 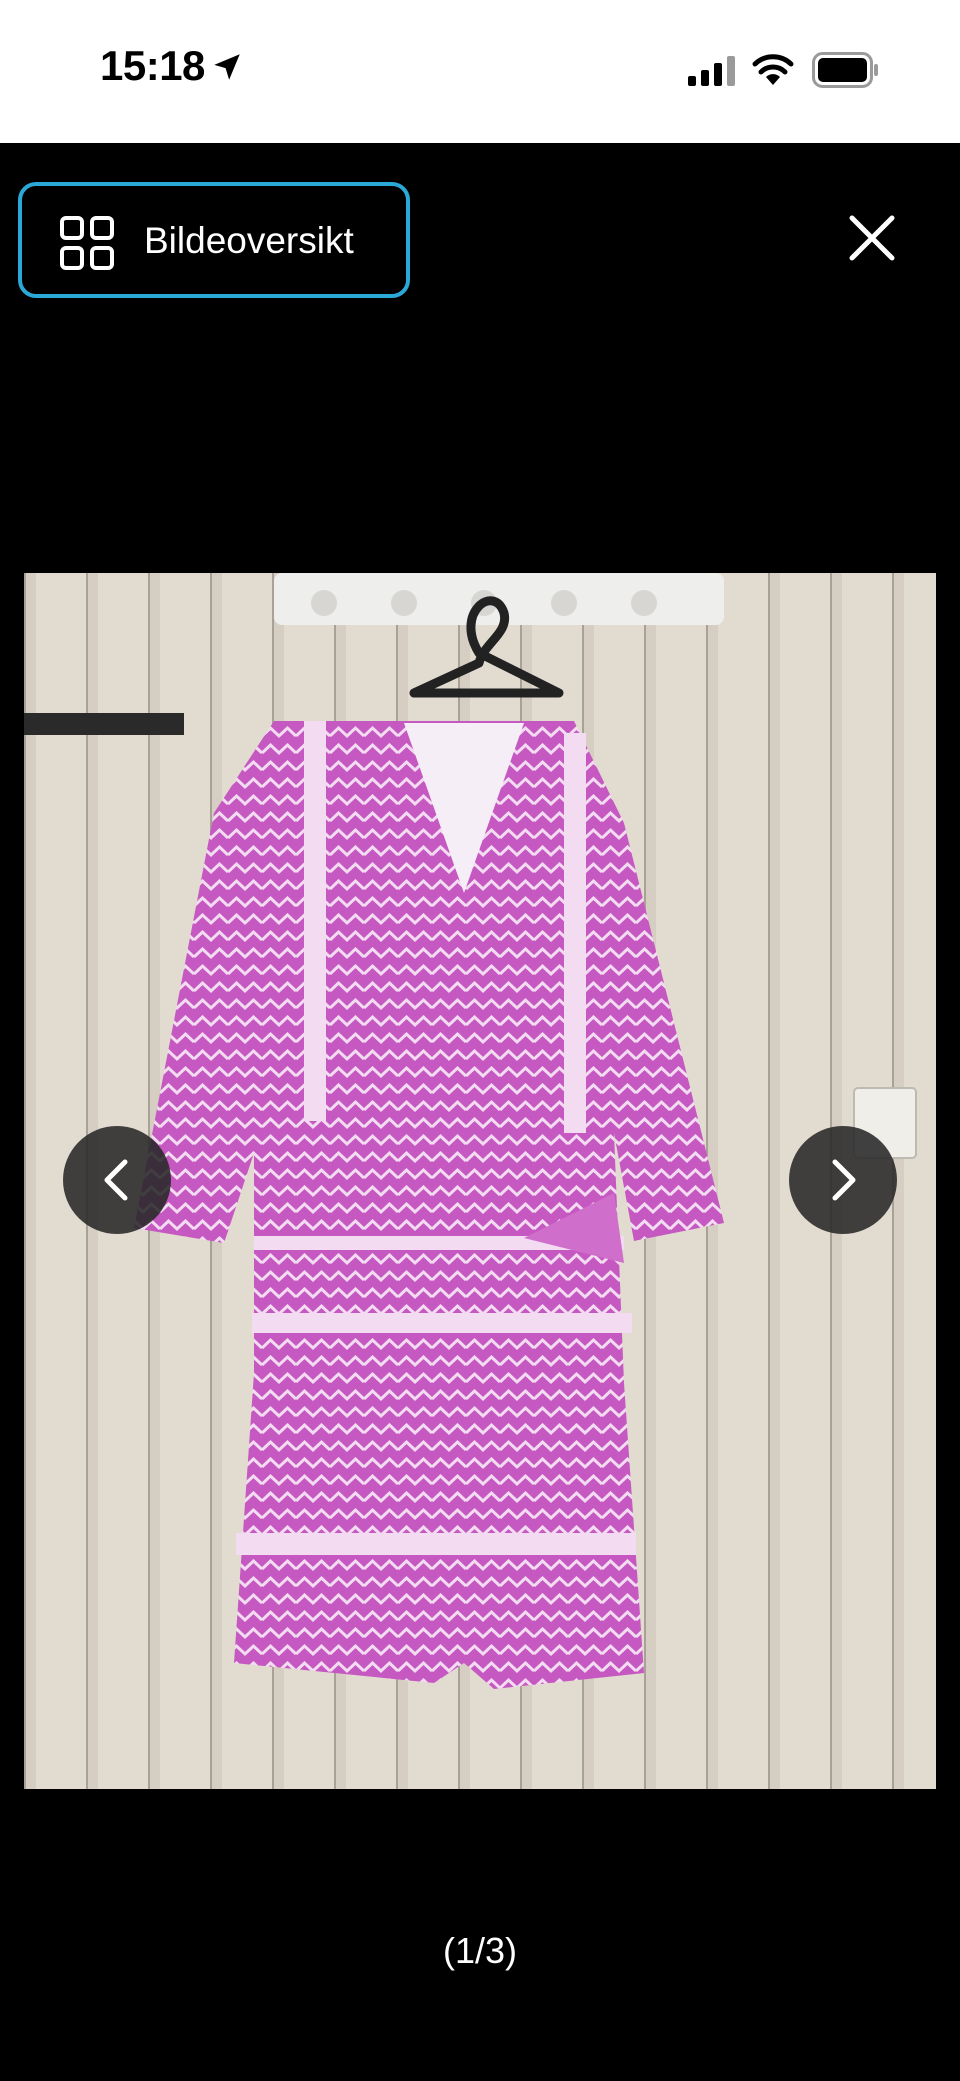 What do you see at coordinates (480, 71) in the screenshot?
I see `status-bar: 15:18` at bounding box center [480, 71].